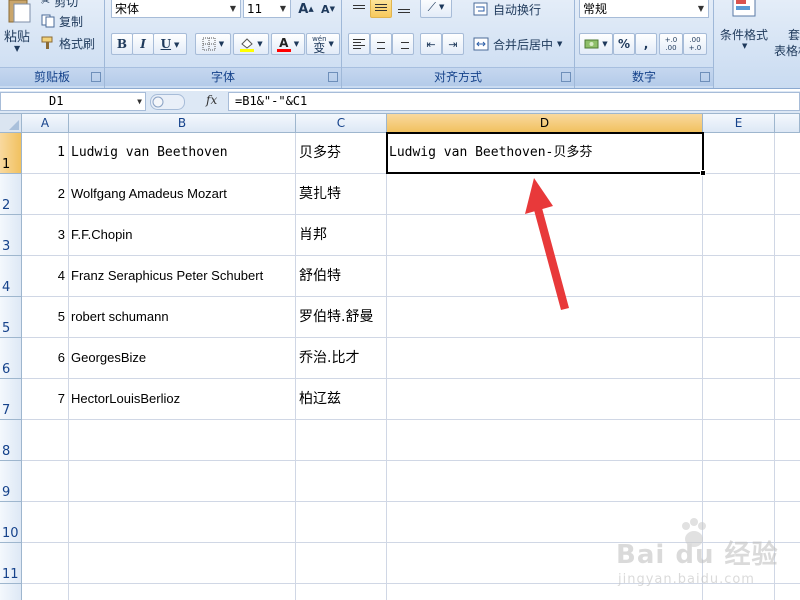  What do you see at coordinates (267, 9) in the screenshot?
I see `font-size-select: 11 ▼` at bounding box center [267, 9].